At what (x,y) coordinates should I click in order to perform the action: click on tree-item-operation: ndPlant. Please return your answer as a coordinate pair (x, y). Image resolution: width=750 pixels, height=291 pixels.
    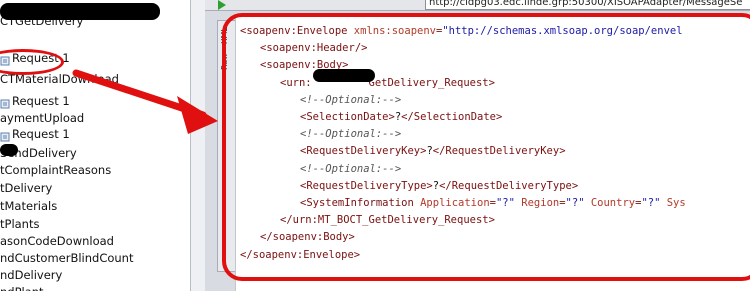
    Looking at the image, I should click on (22, 287).